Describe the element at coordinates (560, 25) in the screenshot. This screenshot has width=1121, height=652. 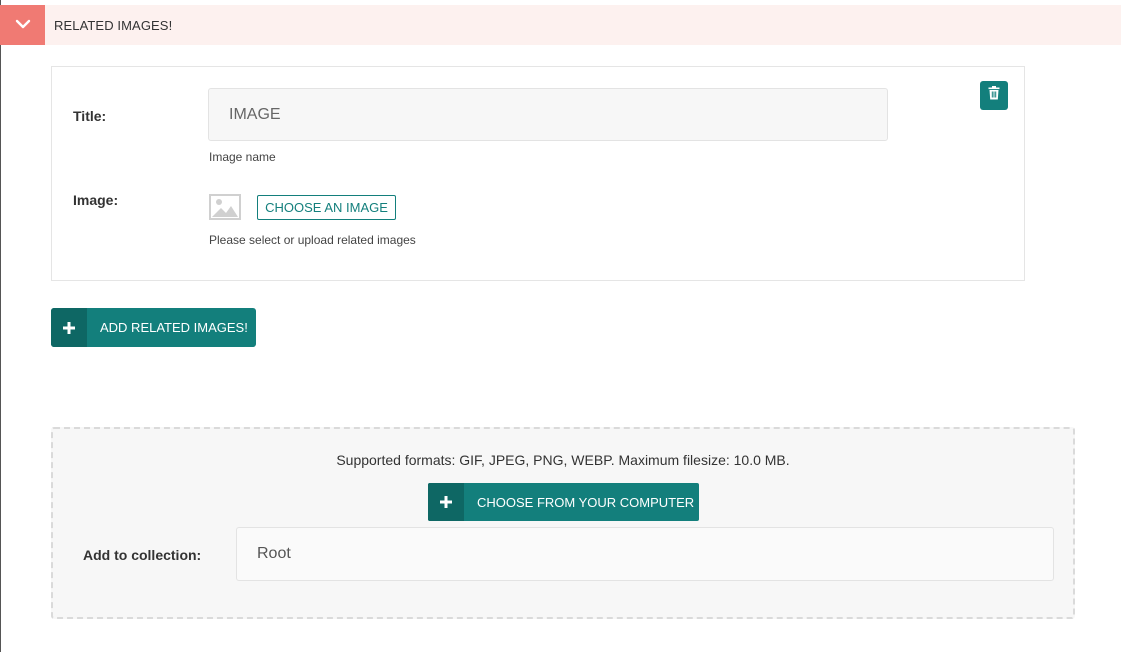
I see `related-images-header: RELATED IMAGES!` at that location.